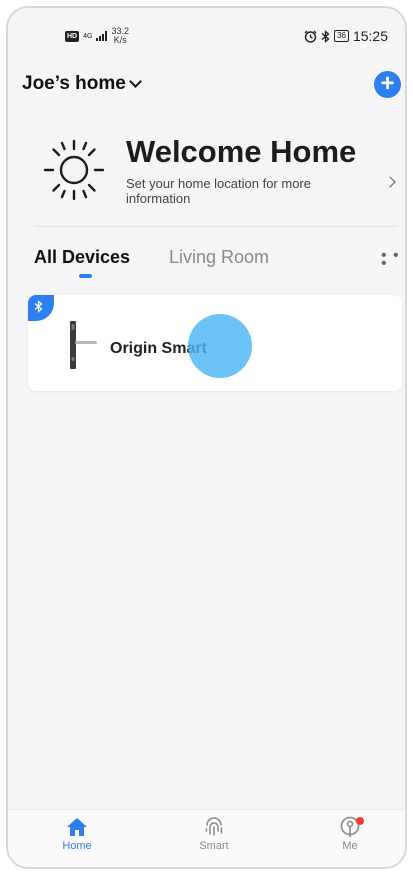  What do you see at coordinates (310, 36) in the screenshot?
I see `alarm-icon` at bounding box center [310, 36].